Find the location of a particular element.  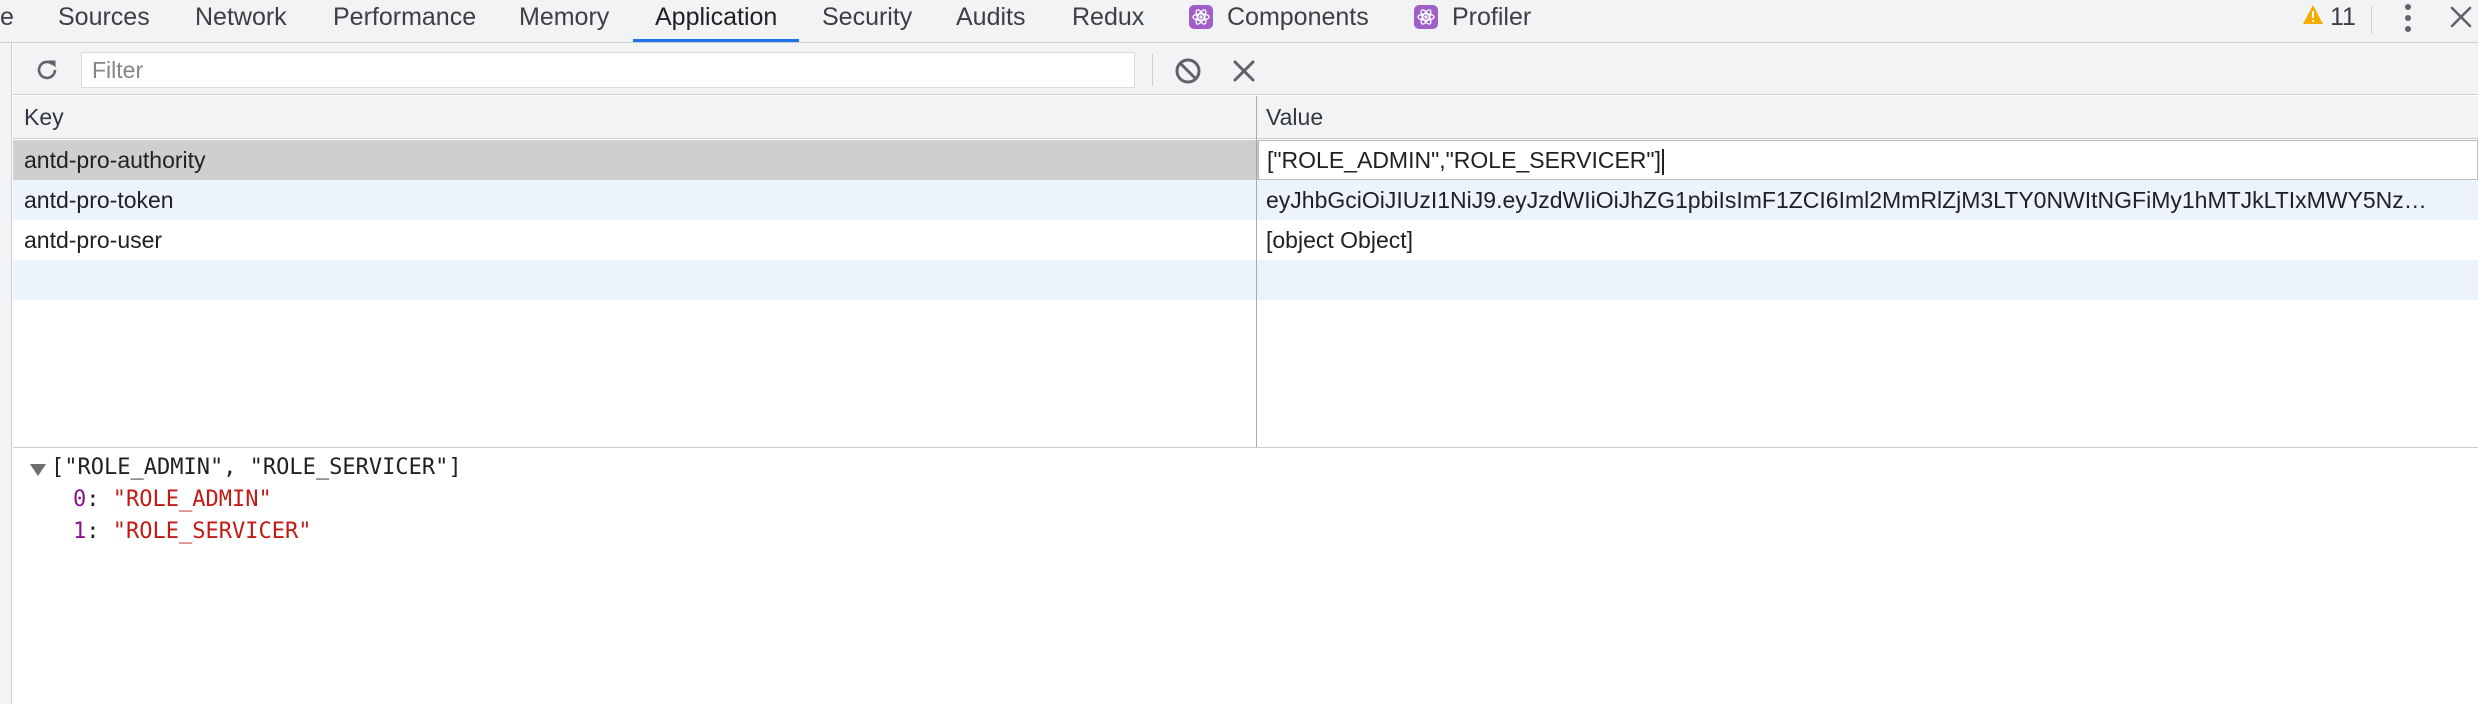

row-key: antd-pro-user is located at coordinates (638, 240).